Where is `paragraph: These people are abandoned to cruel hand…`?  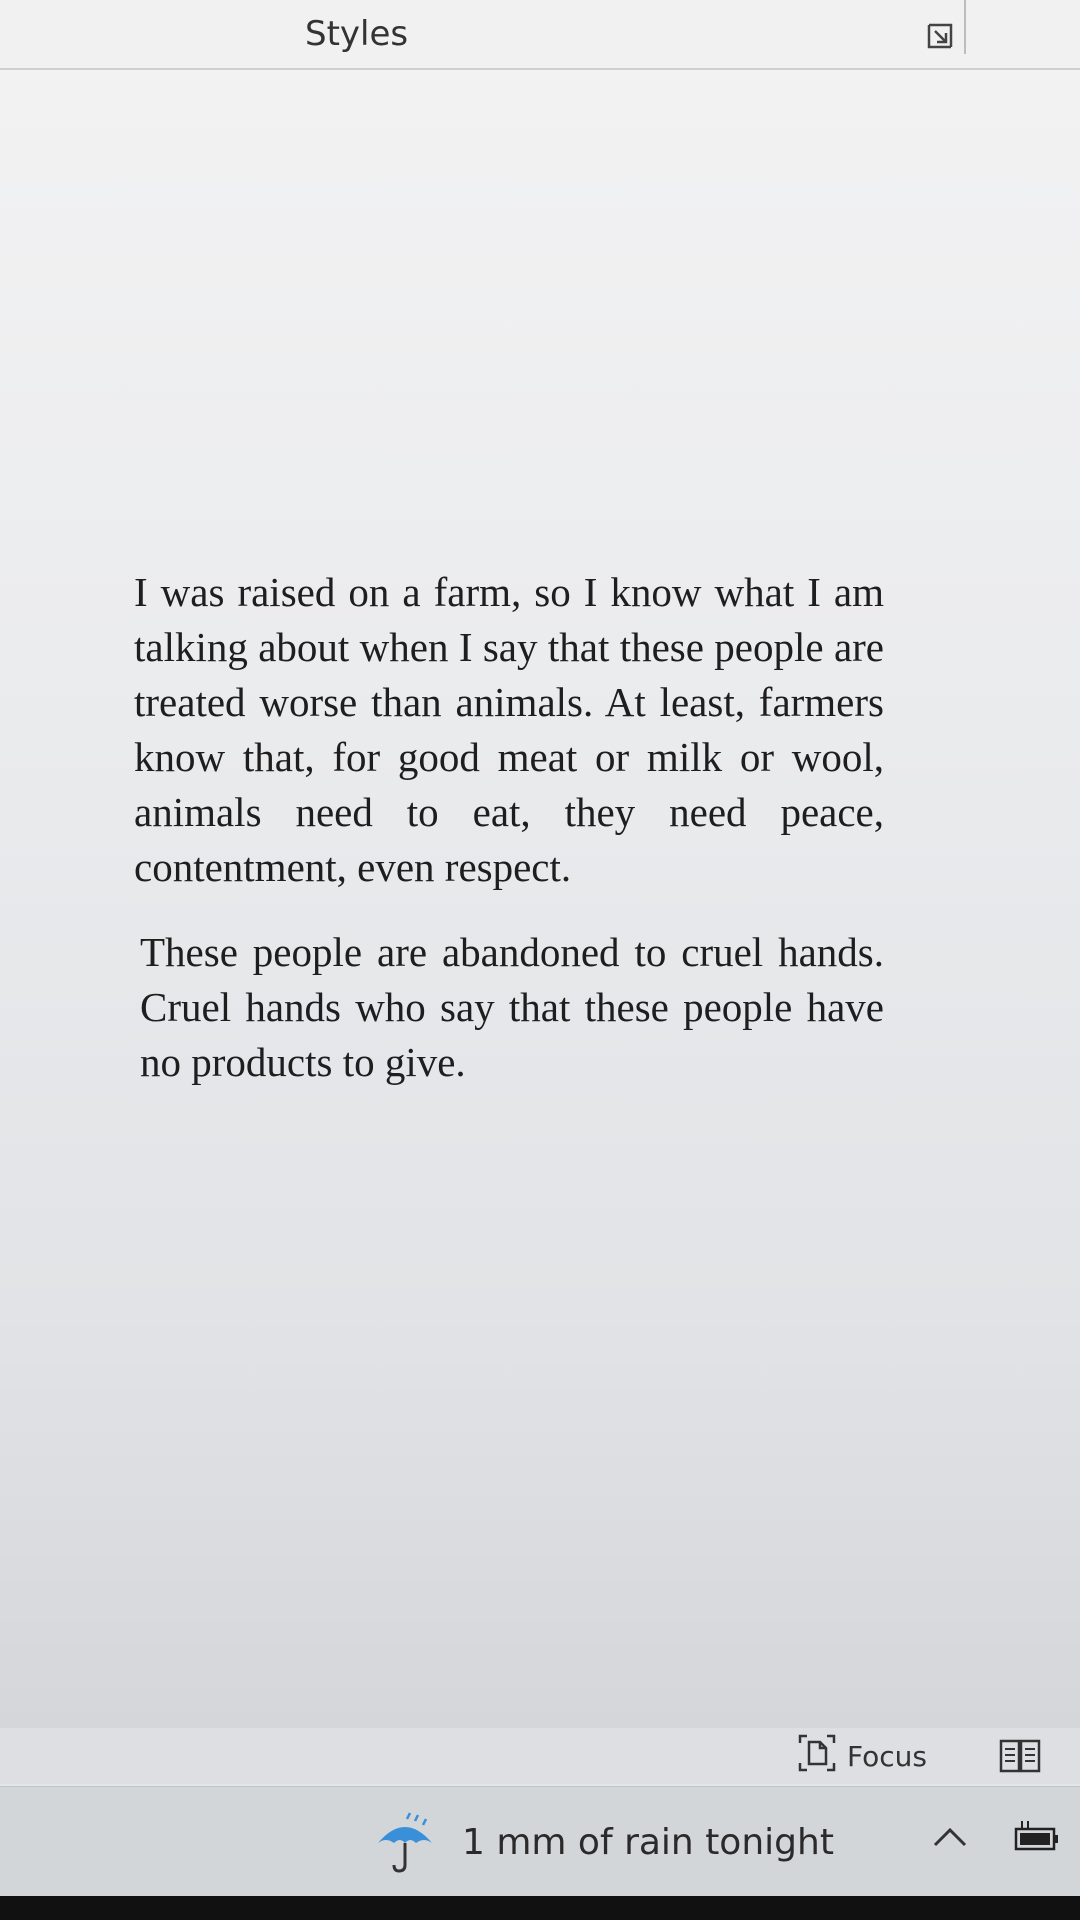
paragraph: These people are abandoned to cruel hand… is located at coordinates (509, 1007).